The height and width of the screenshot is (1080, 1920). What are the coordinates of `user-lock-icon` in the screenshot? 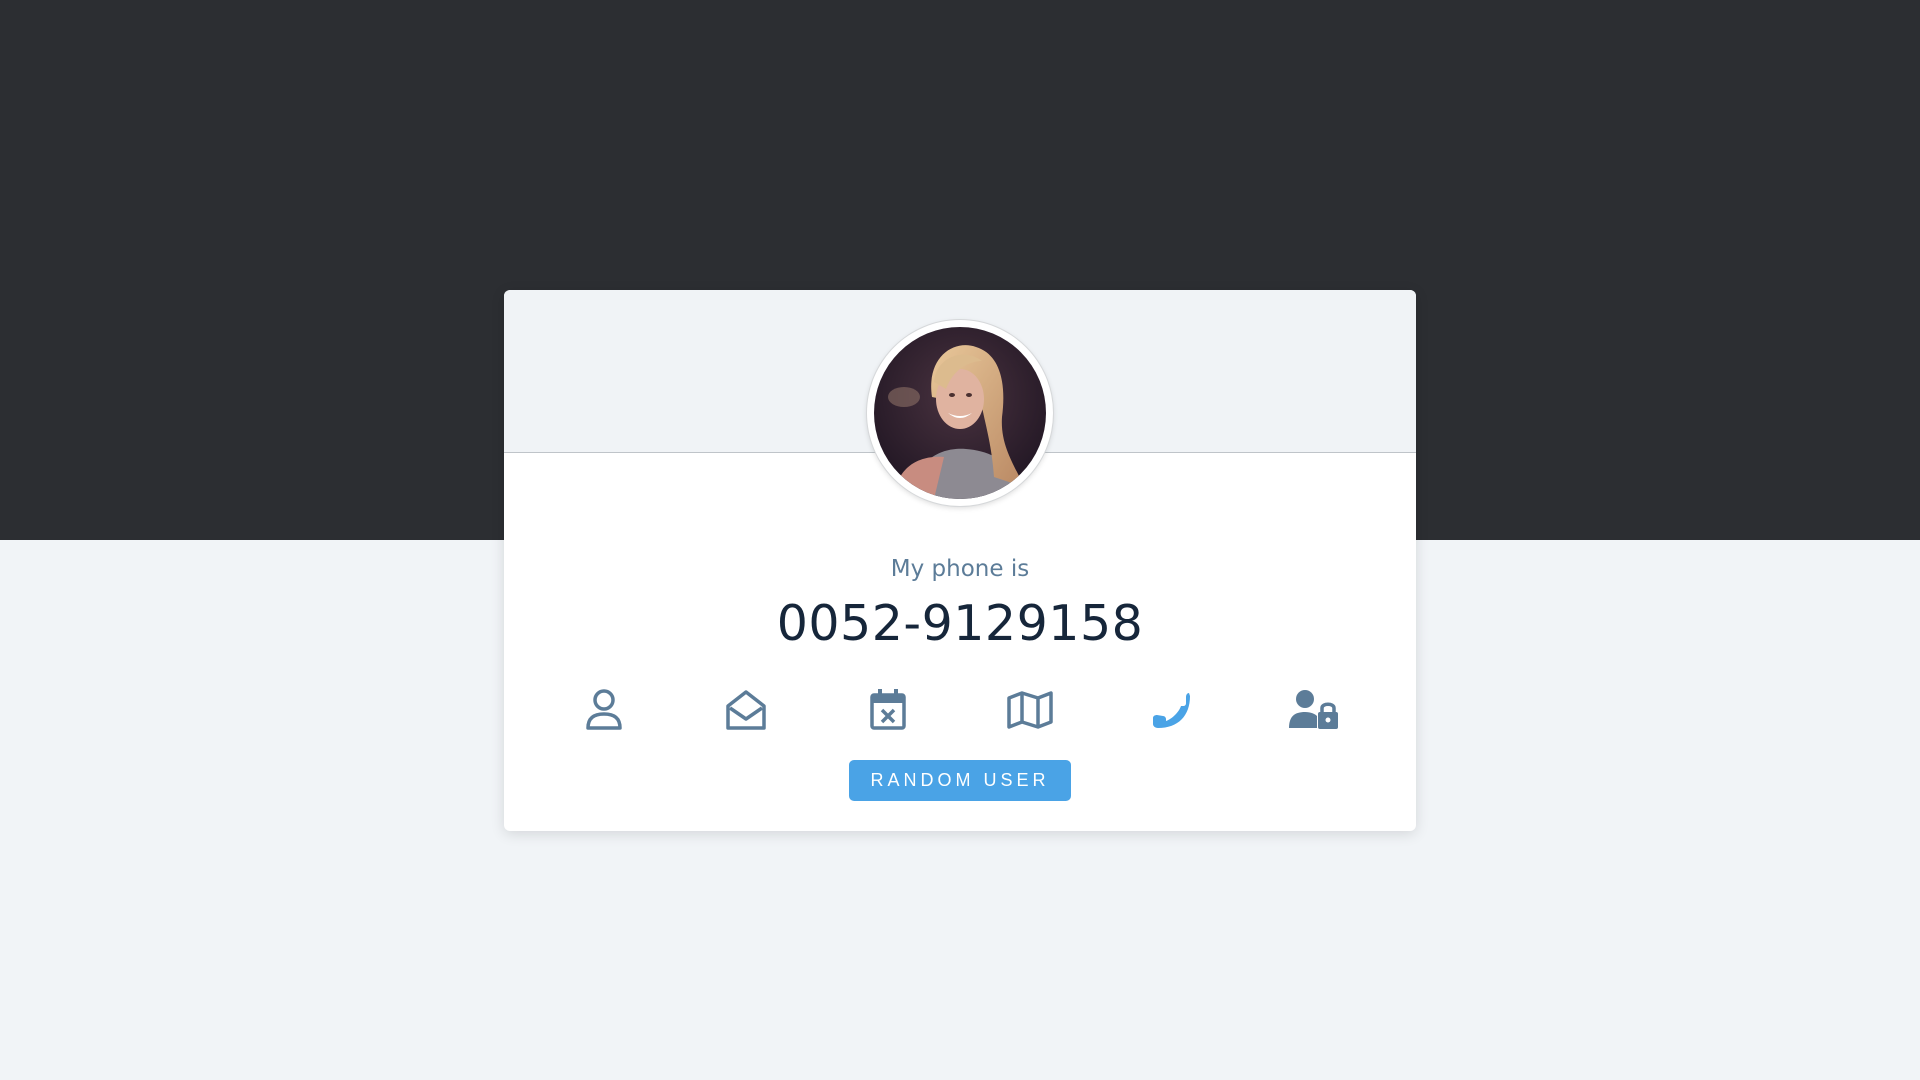 It's located at (1314, 710).